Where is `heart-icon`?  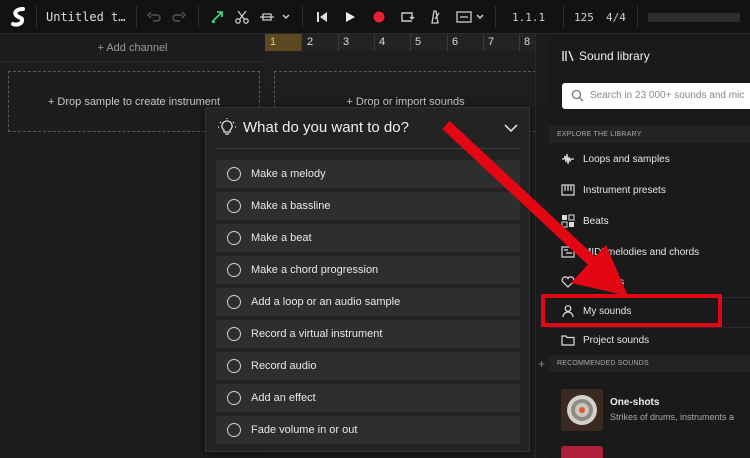
heart-icon is located at coordinates (568, 282).